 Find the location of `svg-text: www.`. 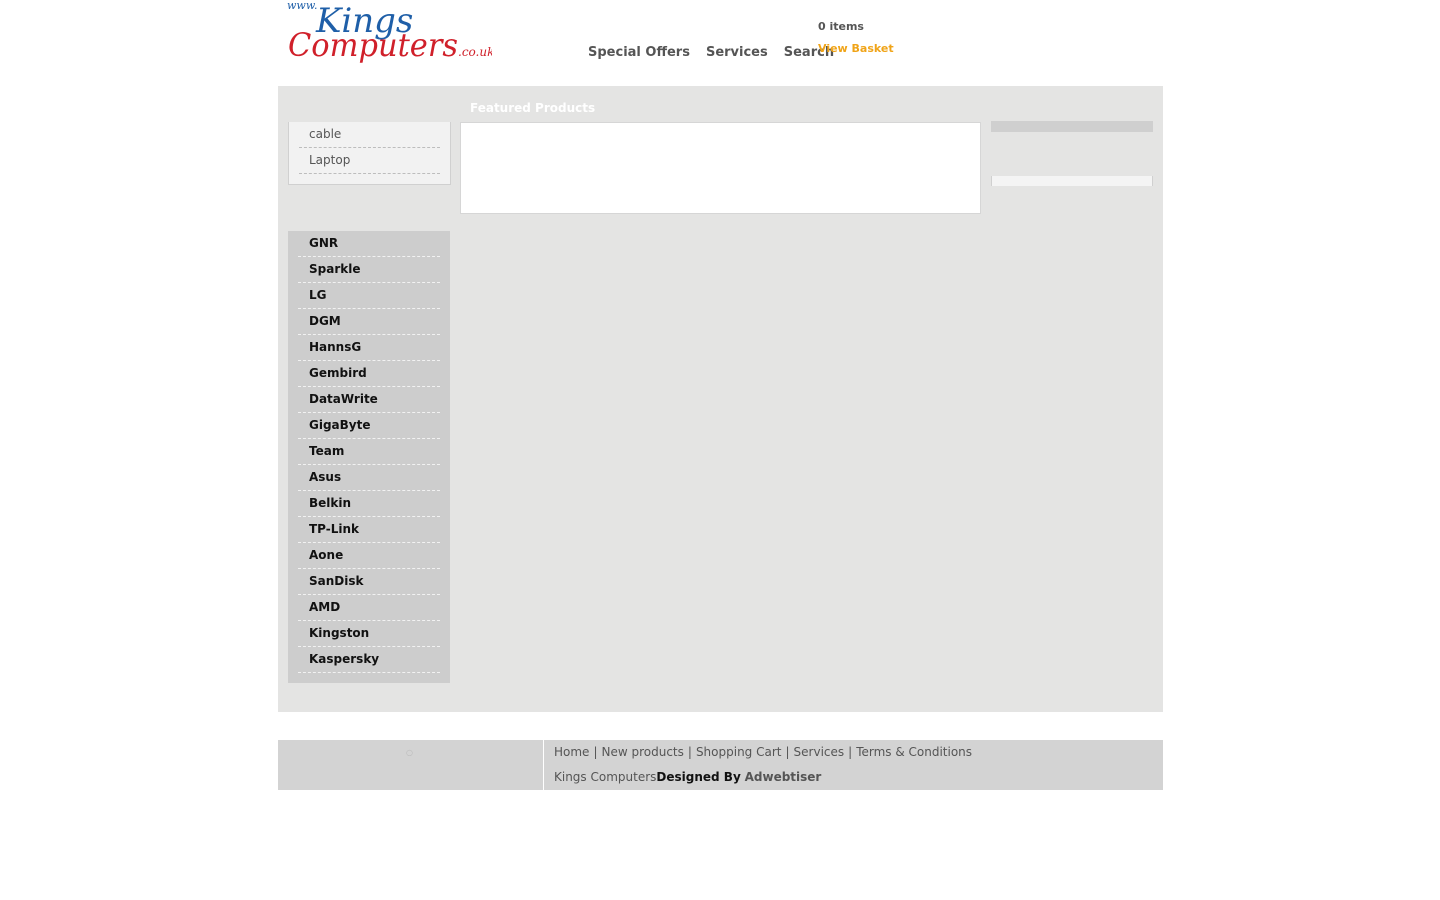

svg-text: www. is located at coordinates (302, 6).